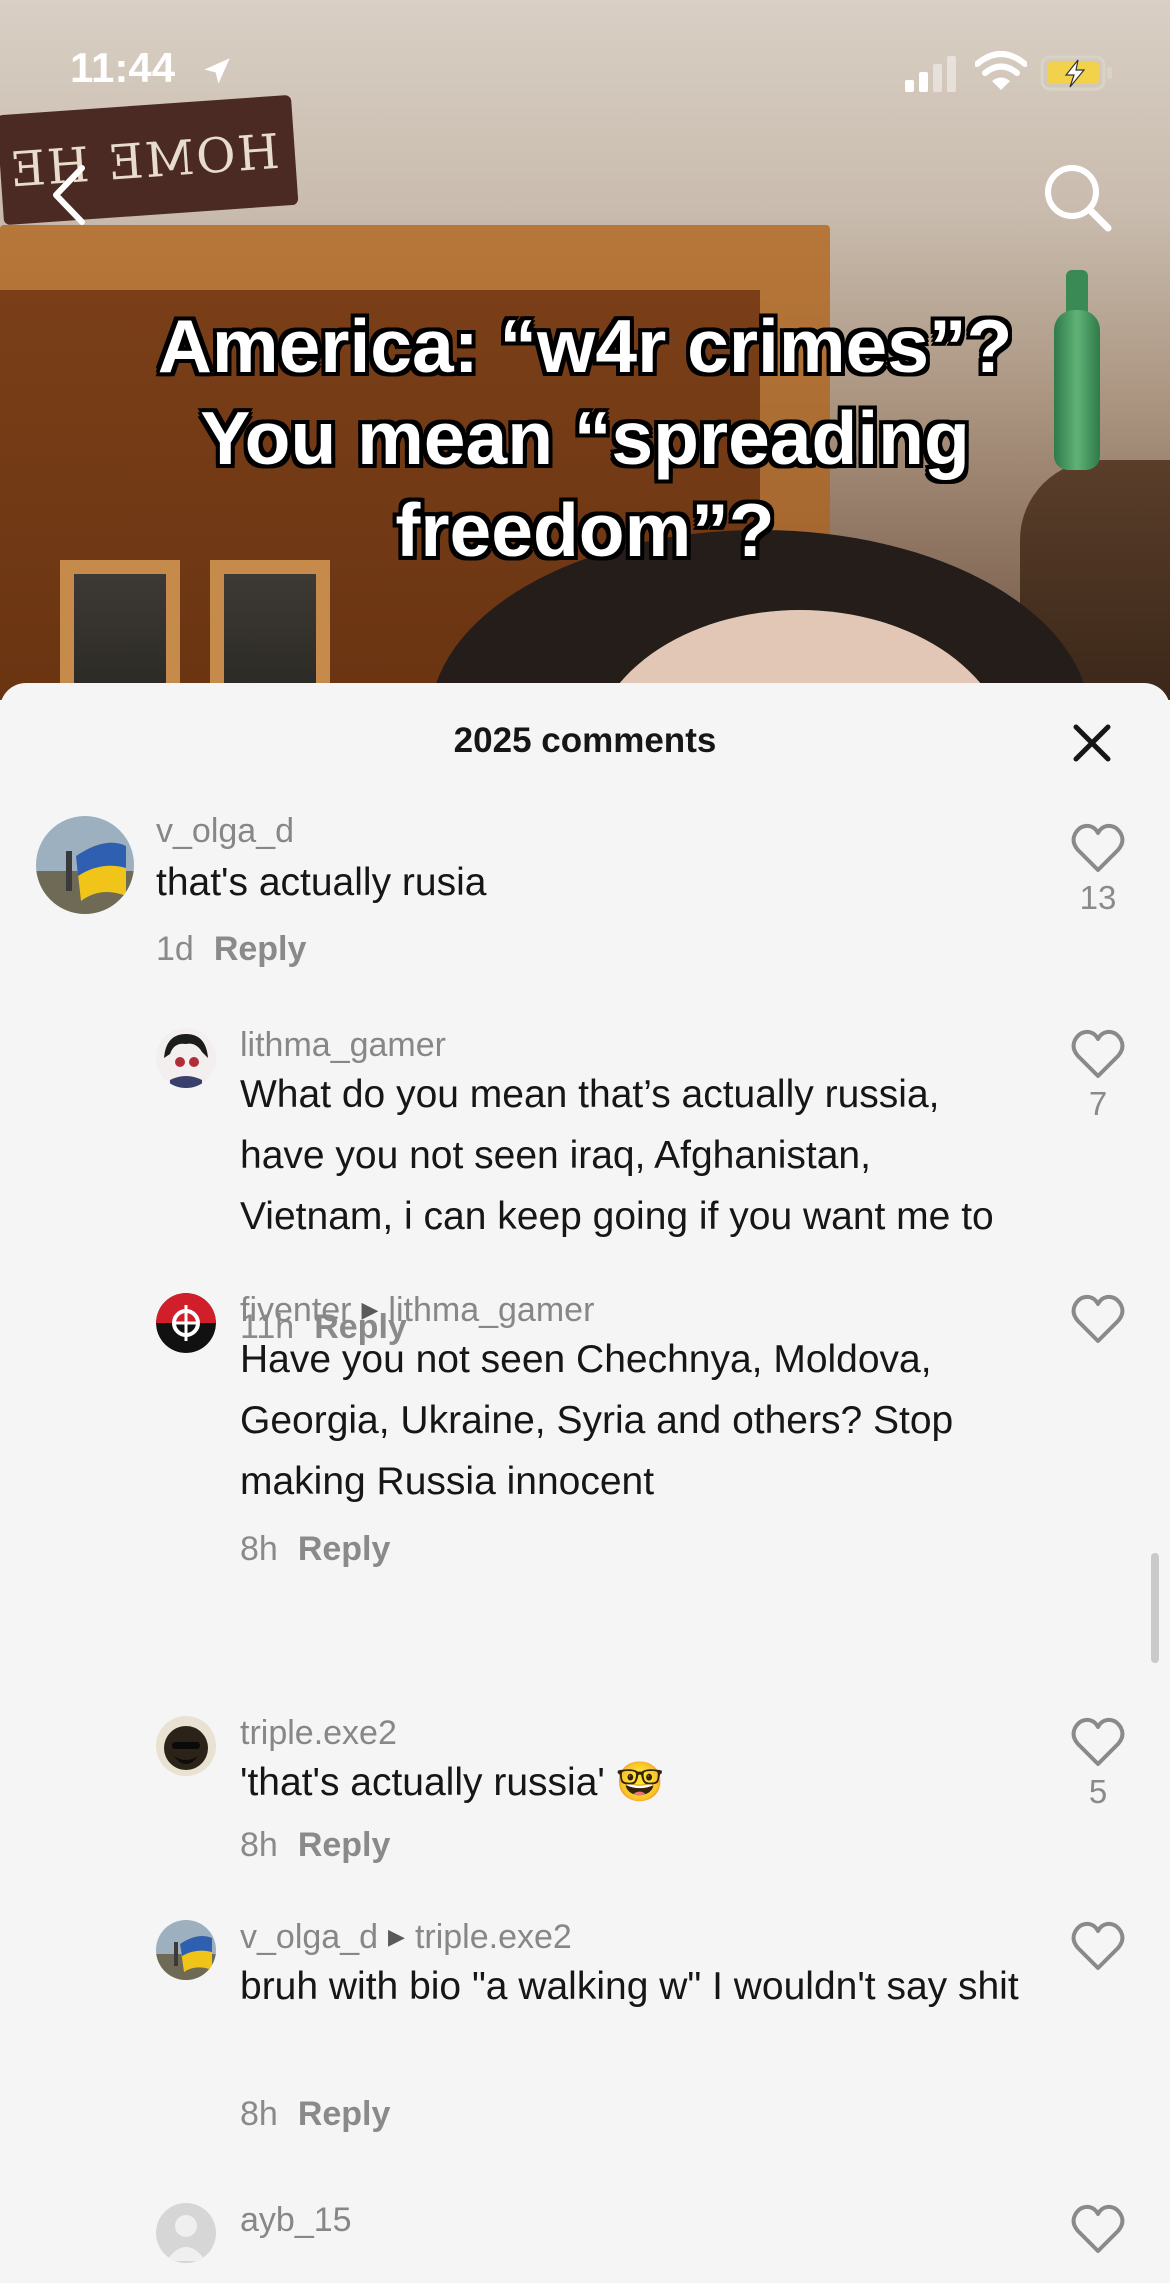  Describe the element at coordinates (70, 195) in the screenshot. I see `back-chevron-icon` at that location.